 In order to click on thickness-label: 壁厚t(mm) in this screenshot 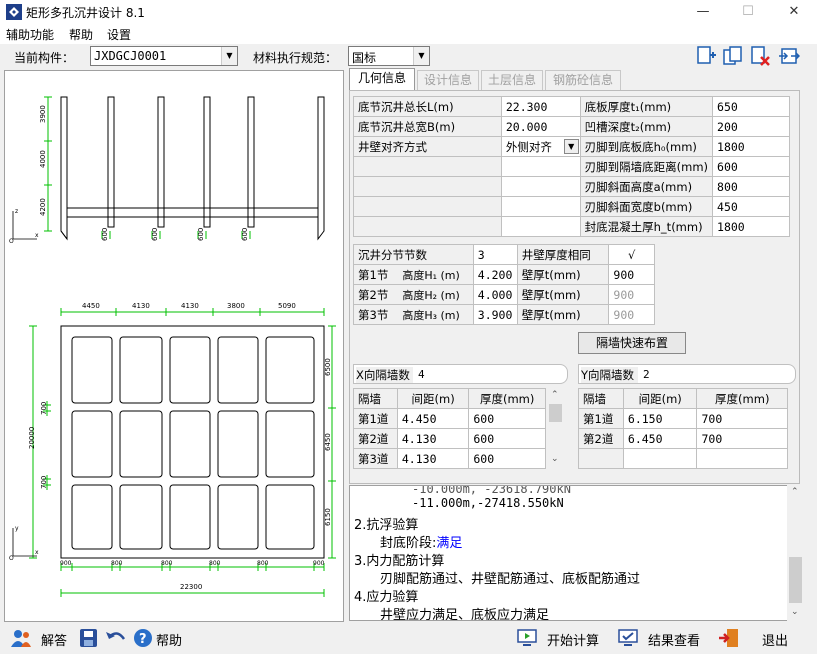, I will do `click(563, 294)`.